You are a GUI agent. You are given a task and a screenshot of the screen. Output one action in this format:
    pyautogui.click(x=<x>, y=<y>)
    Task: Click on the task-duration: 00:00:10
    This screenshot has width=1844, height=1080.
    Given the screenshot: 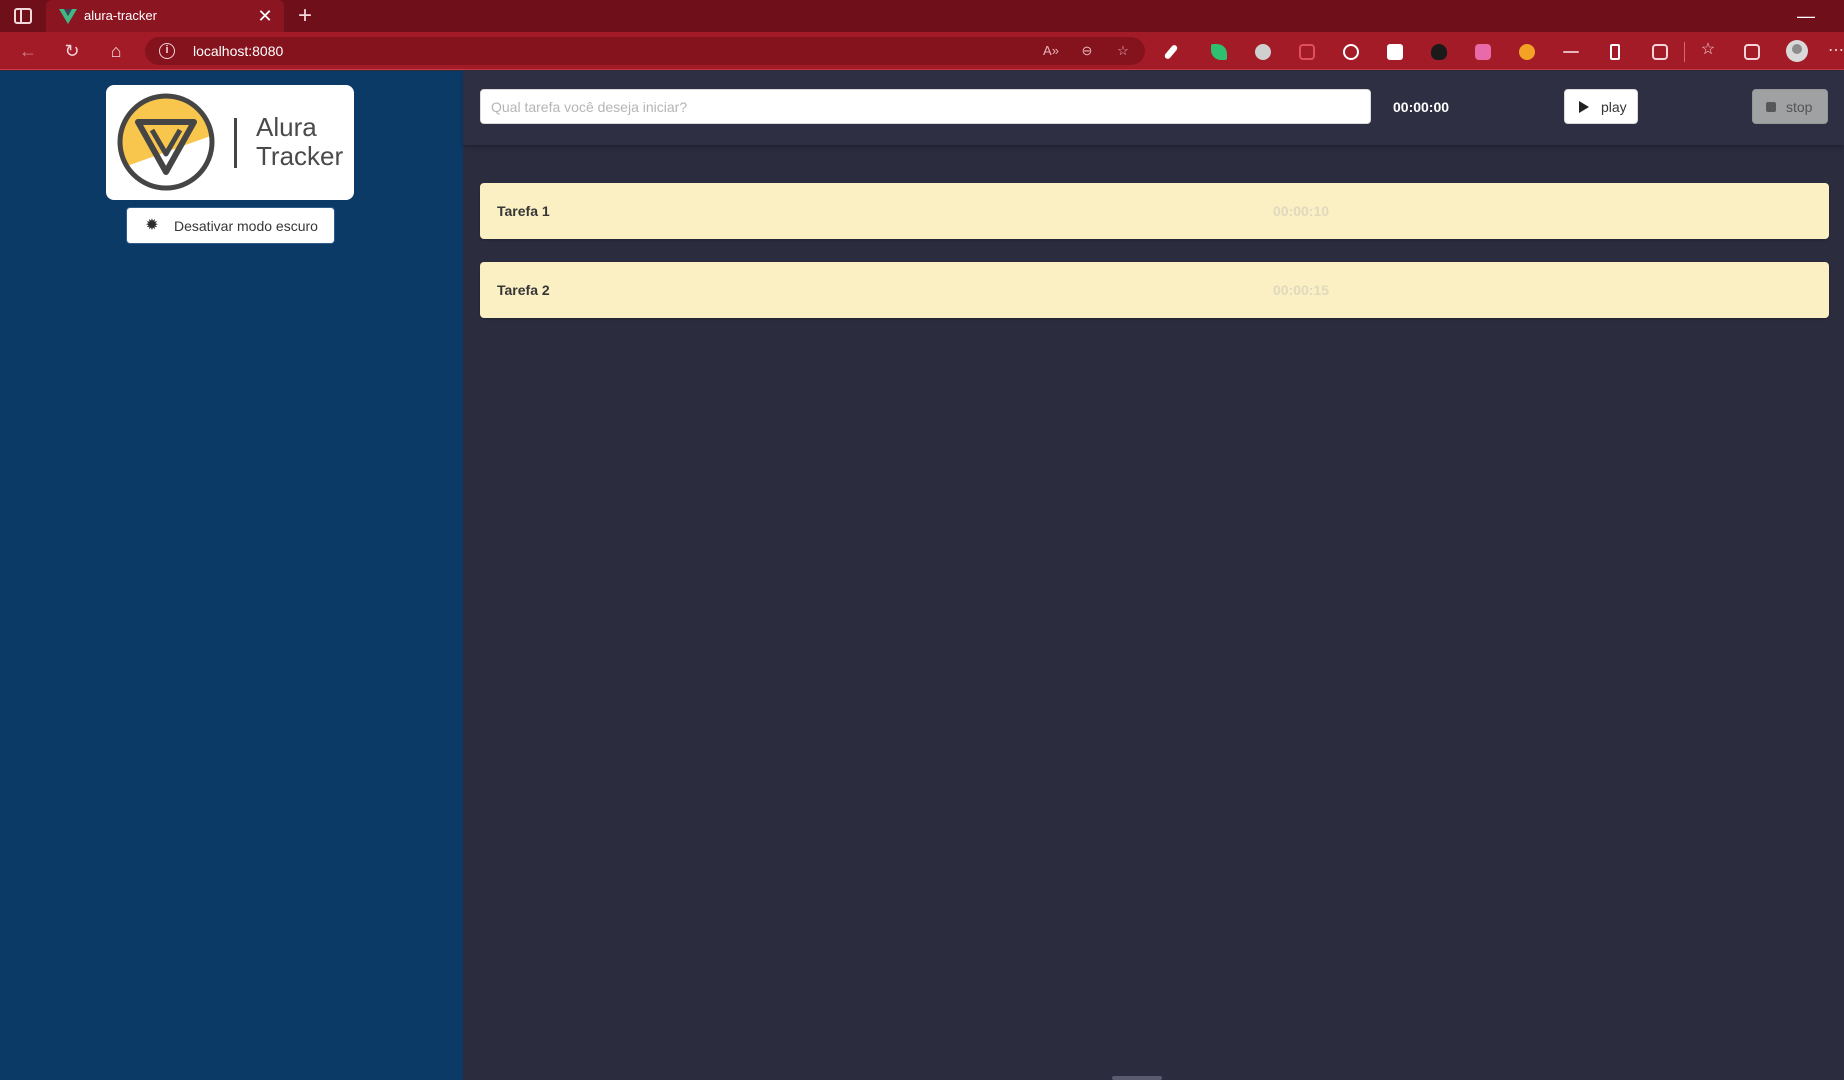 What is the action you would take?
    pyautogui.click(x=1301, y=211)
    